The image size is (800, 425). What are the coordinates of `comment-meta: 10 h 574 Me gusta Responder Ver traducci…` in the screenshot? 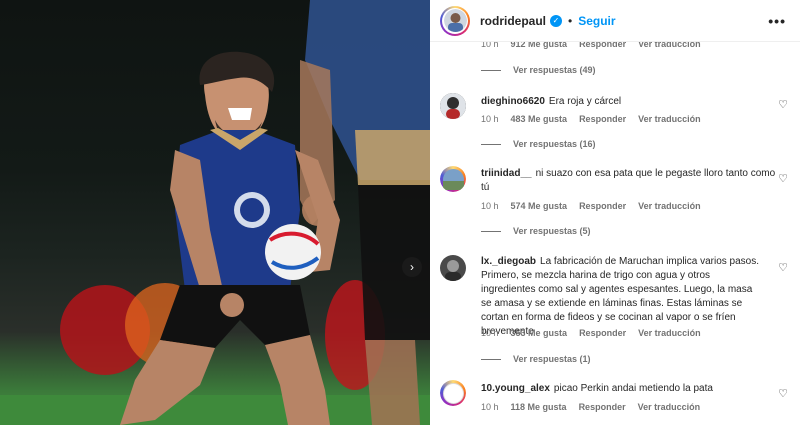 It's located at (597, 206).